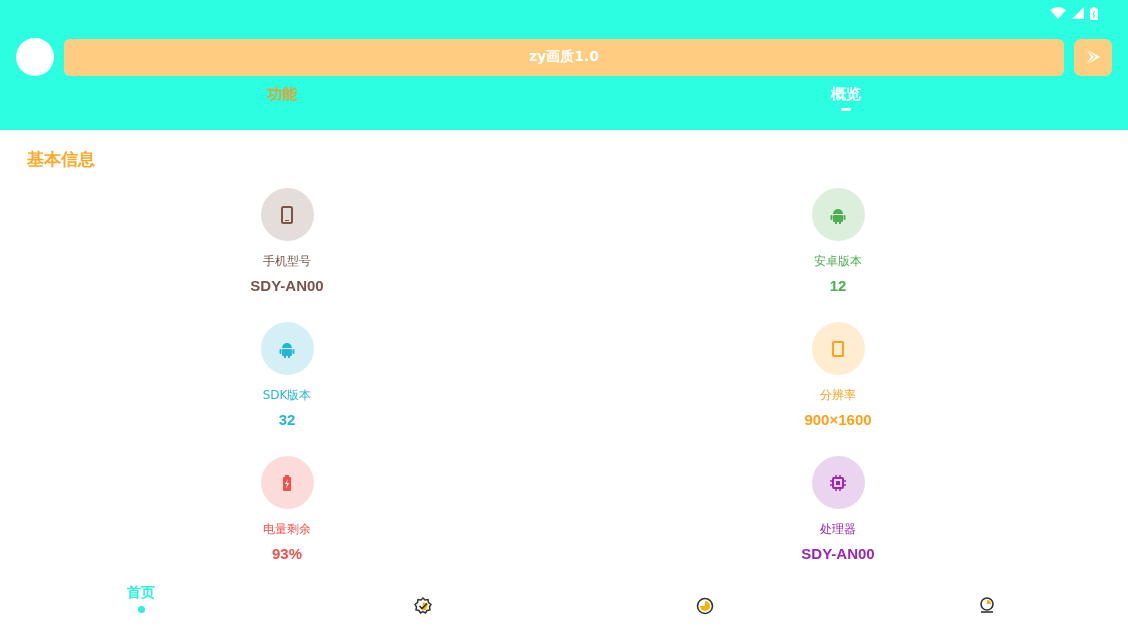 The width and height of the screenshot is (1128, 635). I want to click on badge-check-icon, so click(423, 606).